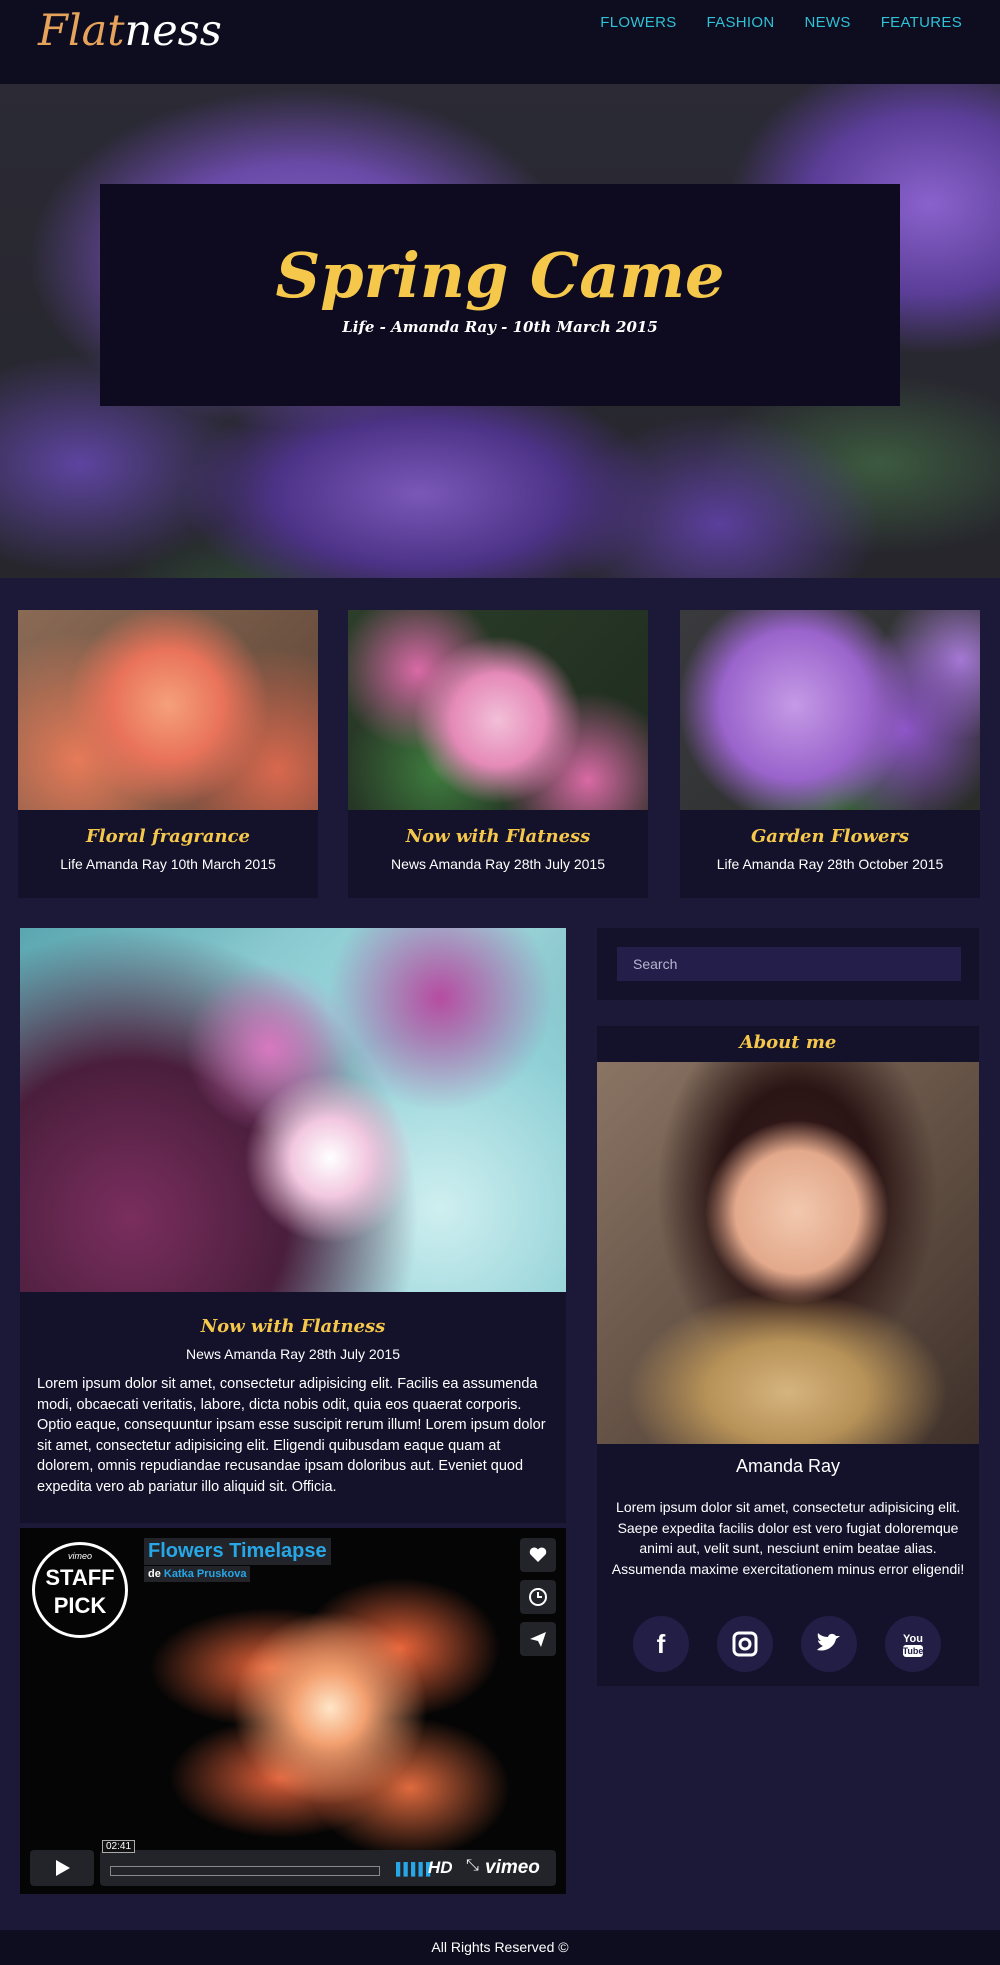 The width and height of the screenshot is (1000, 1965). I want to click on search-input, so click(789, 964).